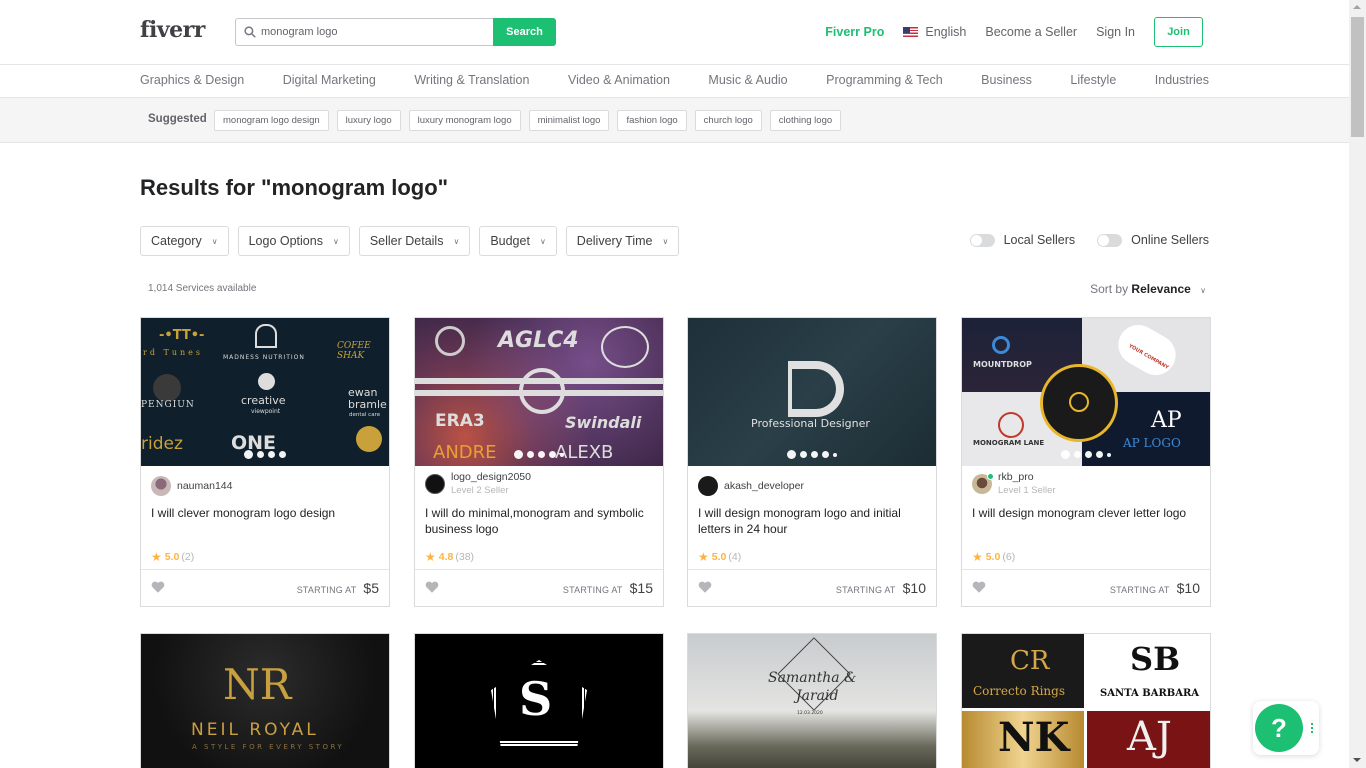 The image size is (1366, 768). What do you see at coordinates (1031, 32) in the screenshot?
I see `become-seller-link: Become a Seller` at bounding box center [1031, 32].